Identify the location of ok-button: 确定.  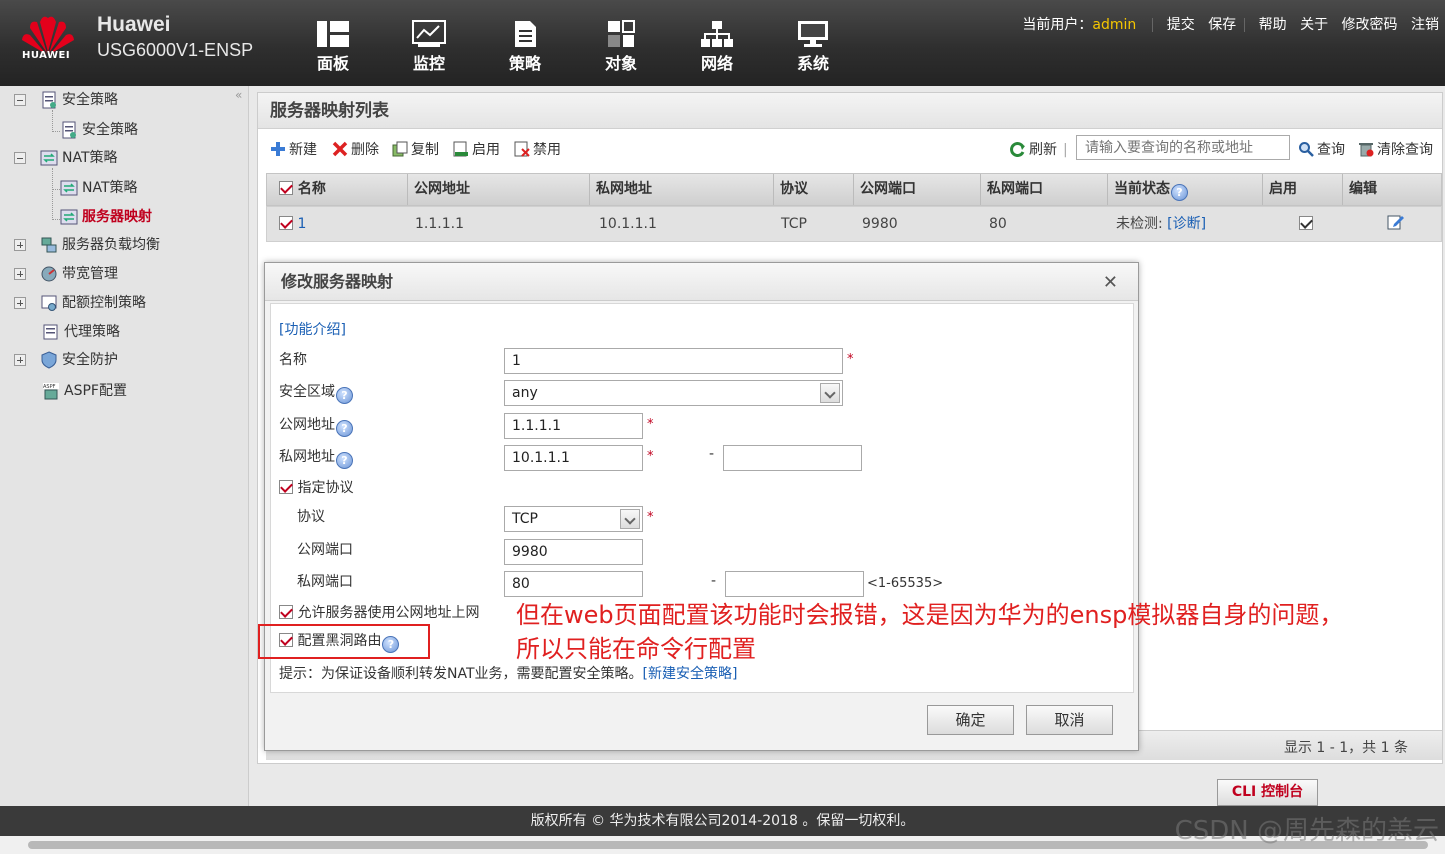
(970, 720).